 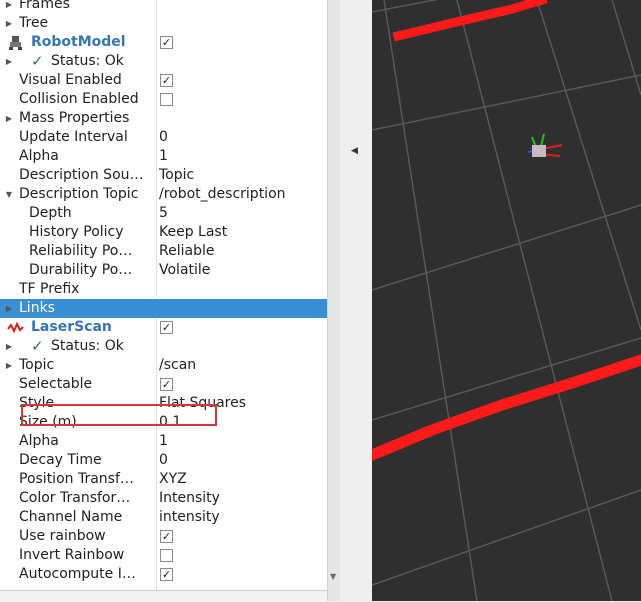 What do you see at coordinates (44, 6) in the screenshot?
I see `property-name: Frames` at bounding box center [44, 6].